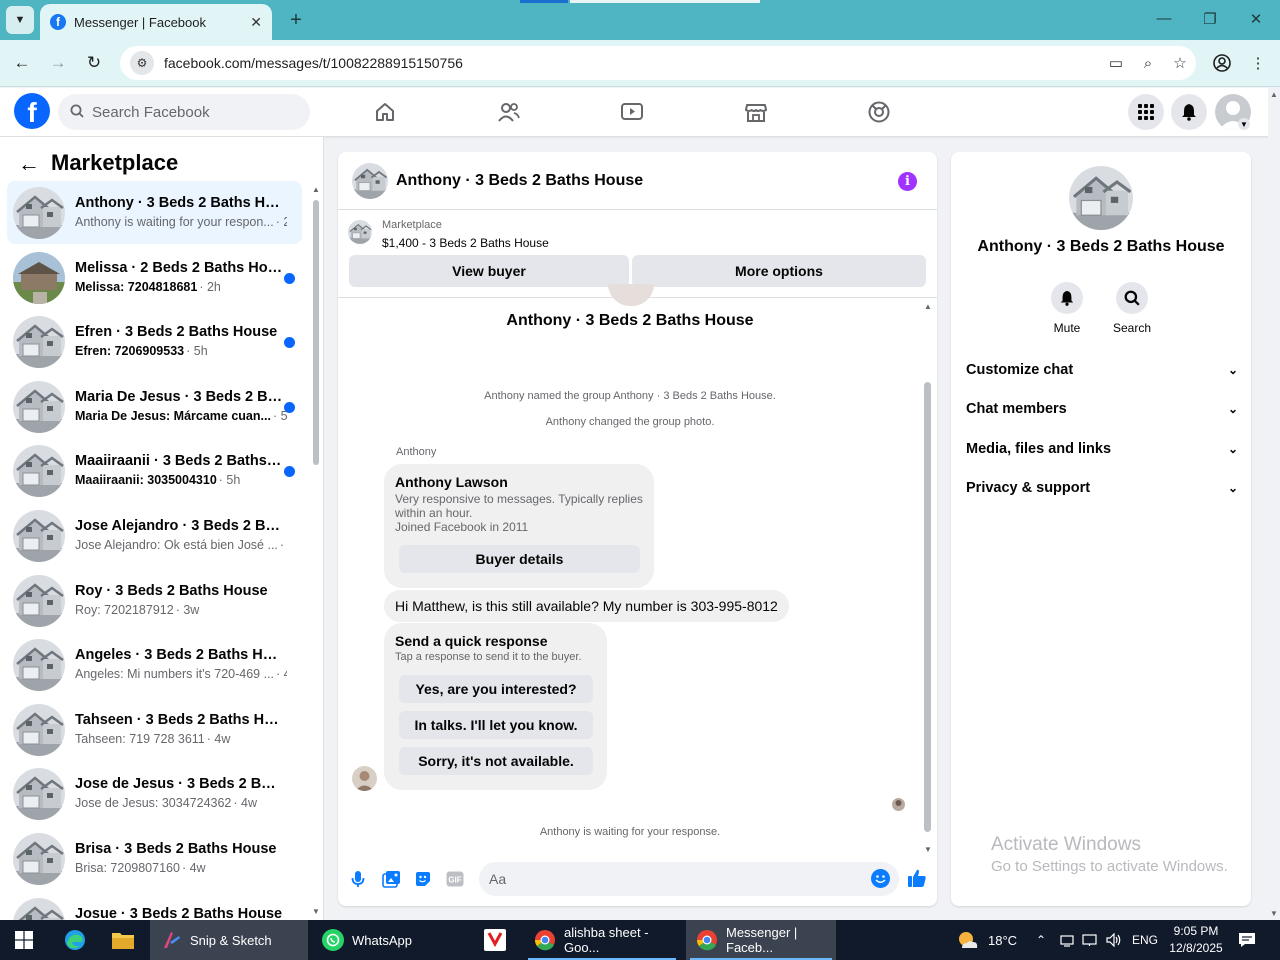 This screenshot has width=1280, height=960. I want to click on message-input-box, so click(689, 879).